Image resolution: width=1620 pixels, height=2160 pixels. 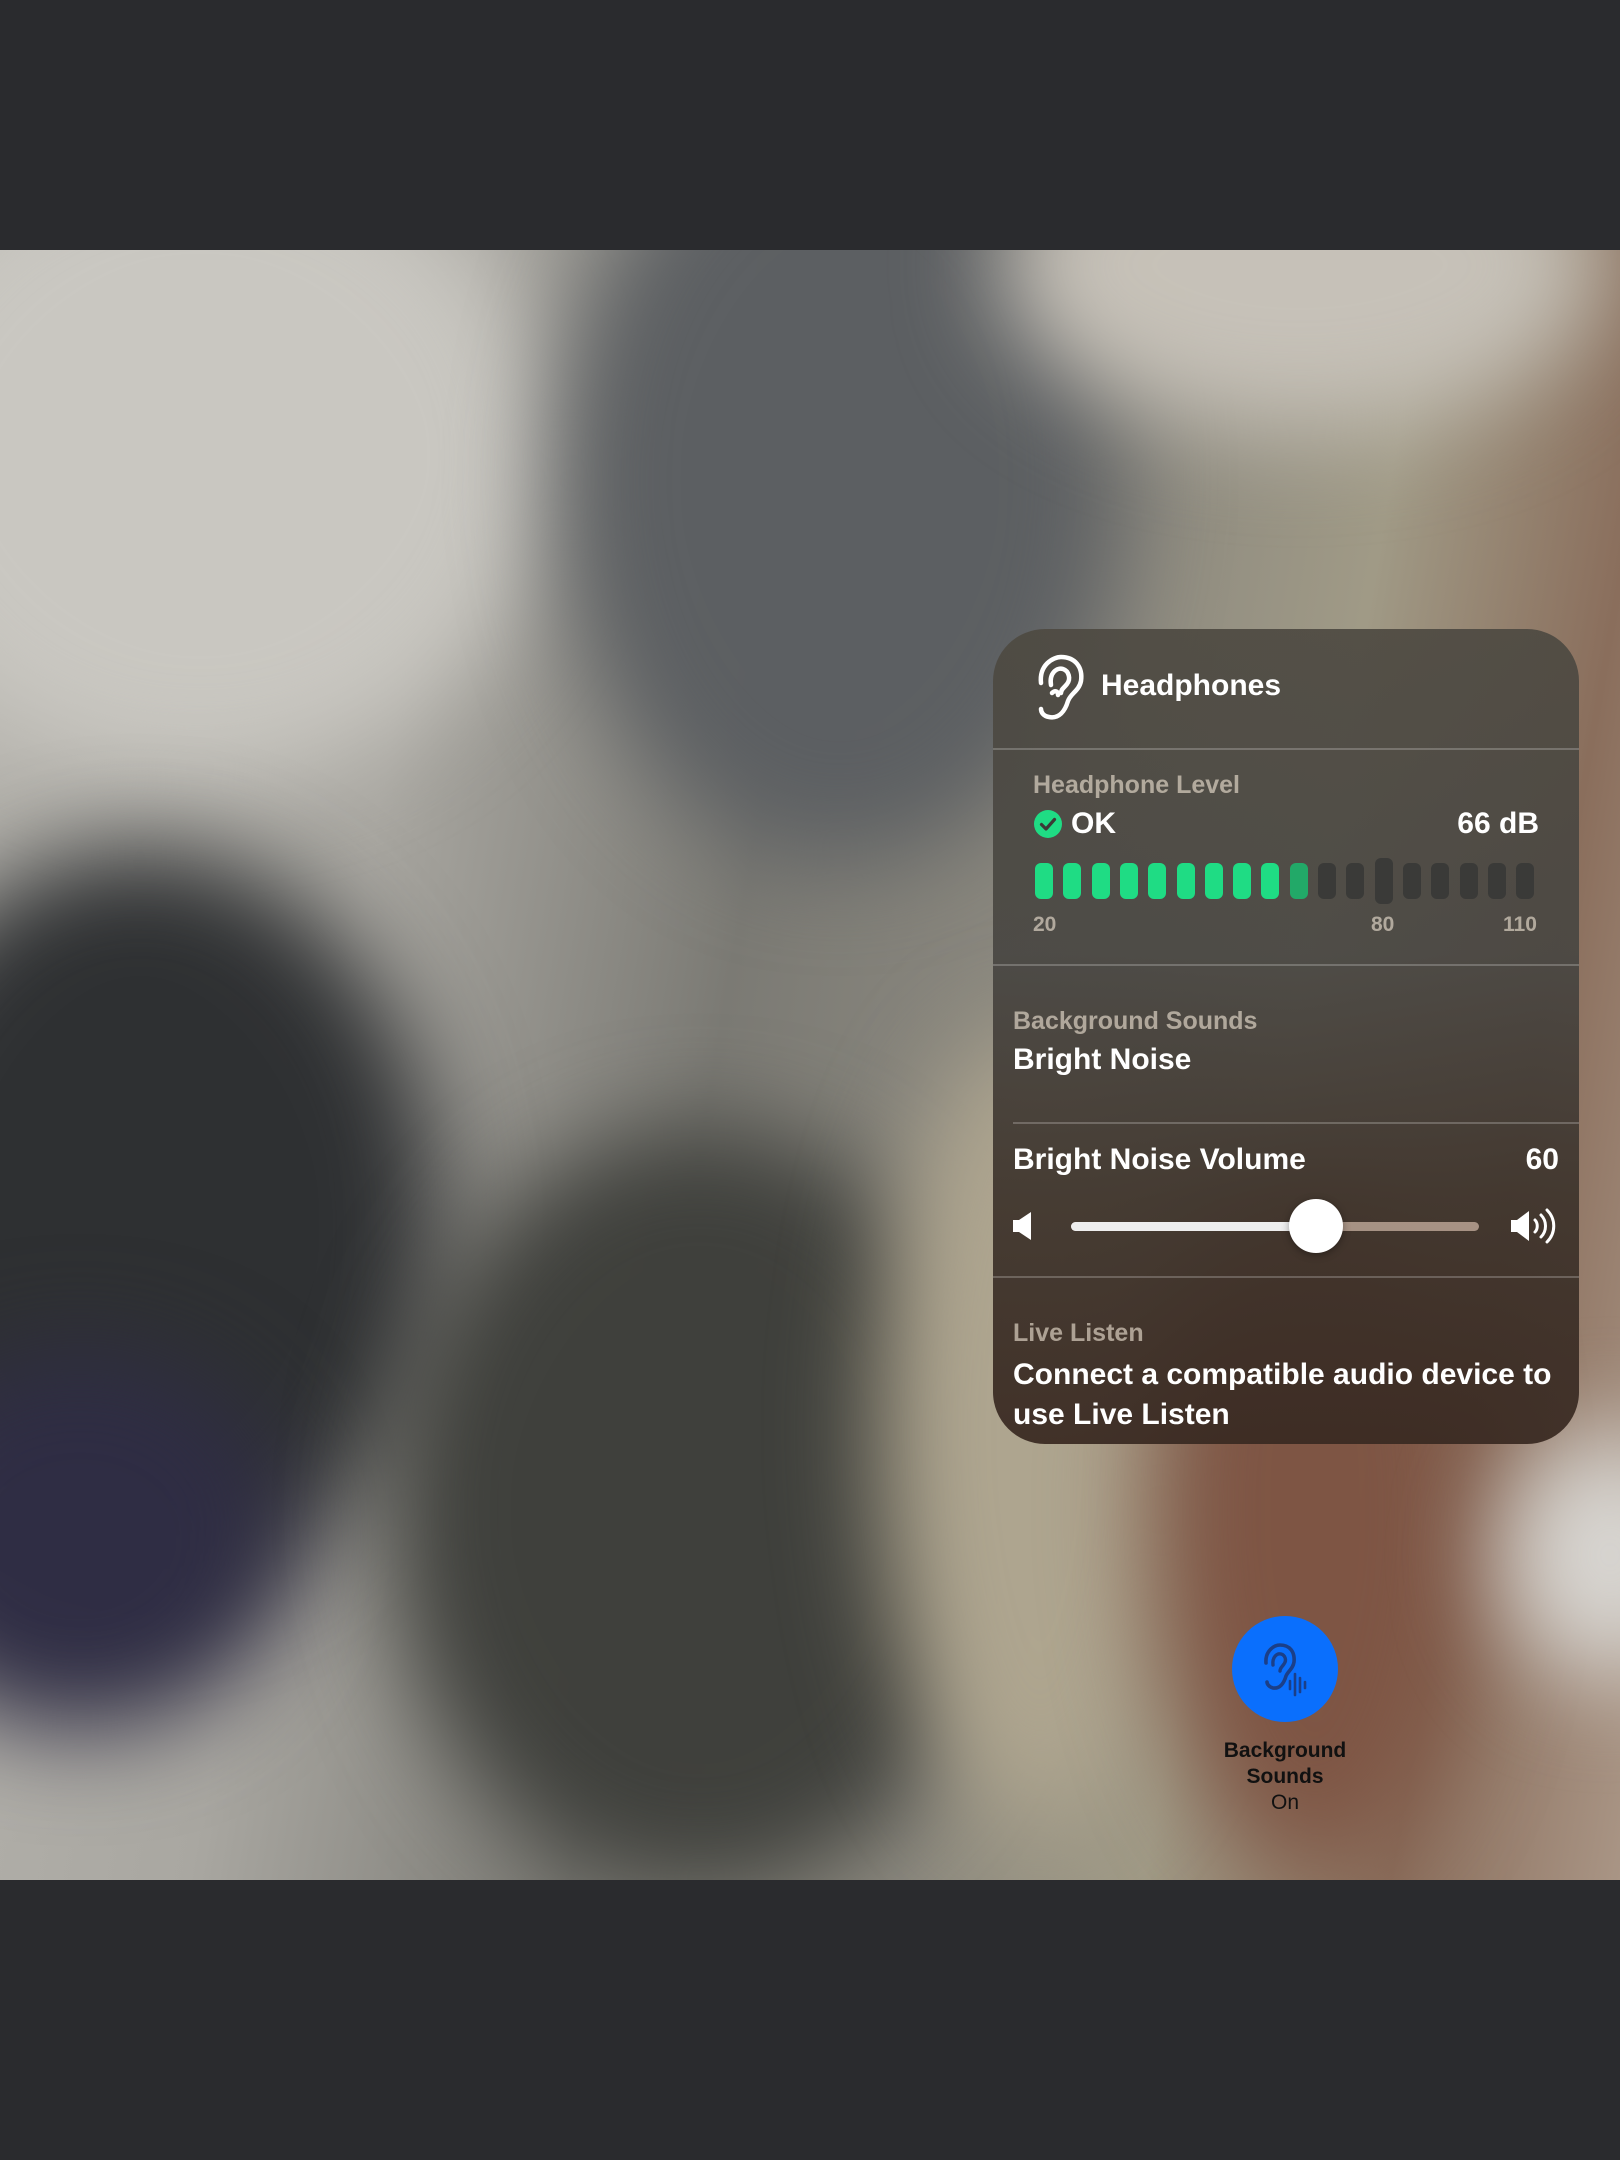 What do you see at coordinates (1191, 685) in the screenshot?
I see `panel-title: Headphones` at bounding box center [1191, 685].